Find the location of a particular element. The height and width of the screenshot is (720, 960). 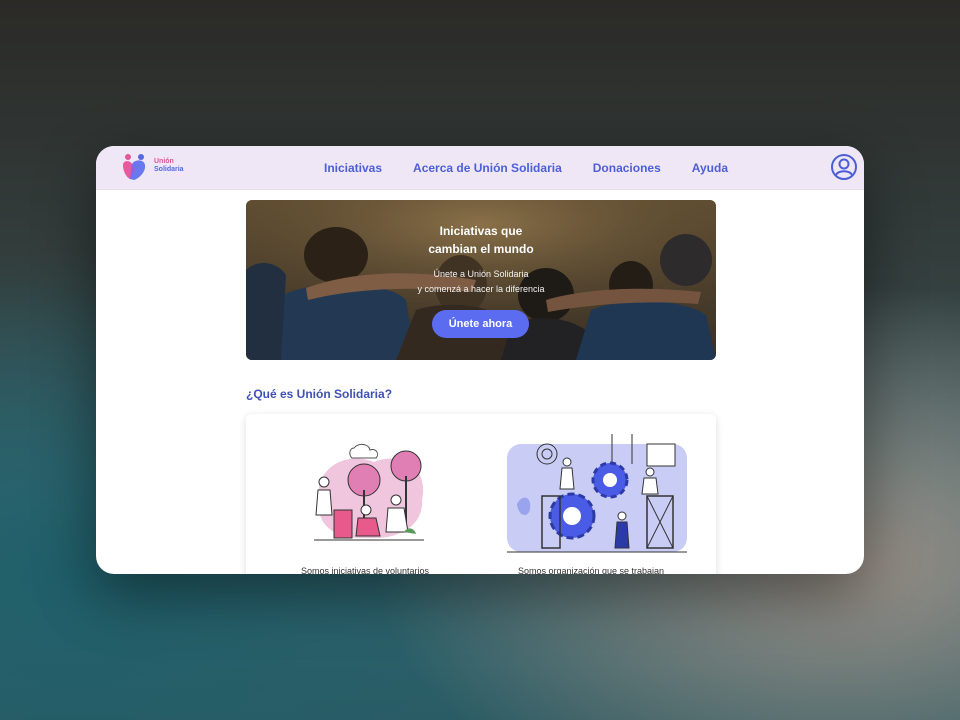

nav-item-donaciones: Donaciones is located at coordinates (627, 168).